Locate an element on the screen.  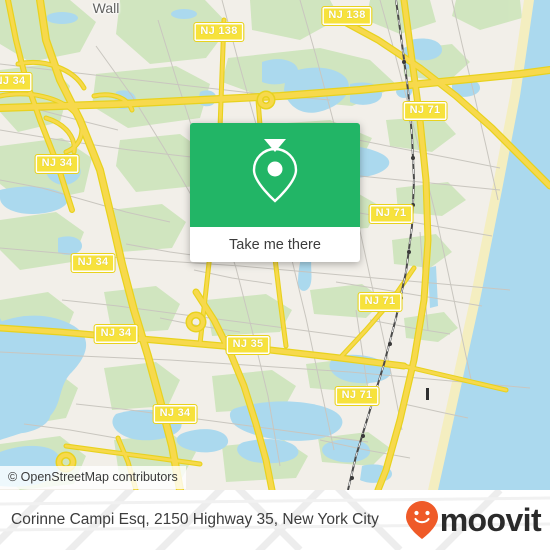
road-shield-nj34-5: NJ 34 is located at coordinates (175, 414).